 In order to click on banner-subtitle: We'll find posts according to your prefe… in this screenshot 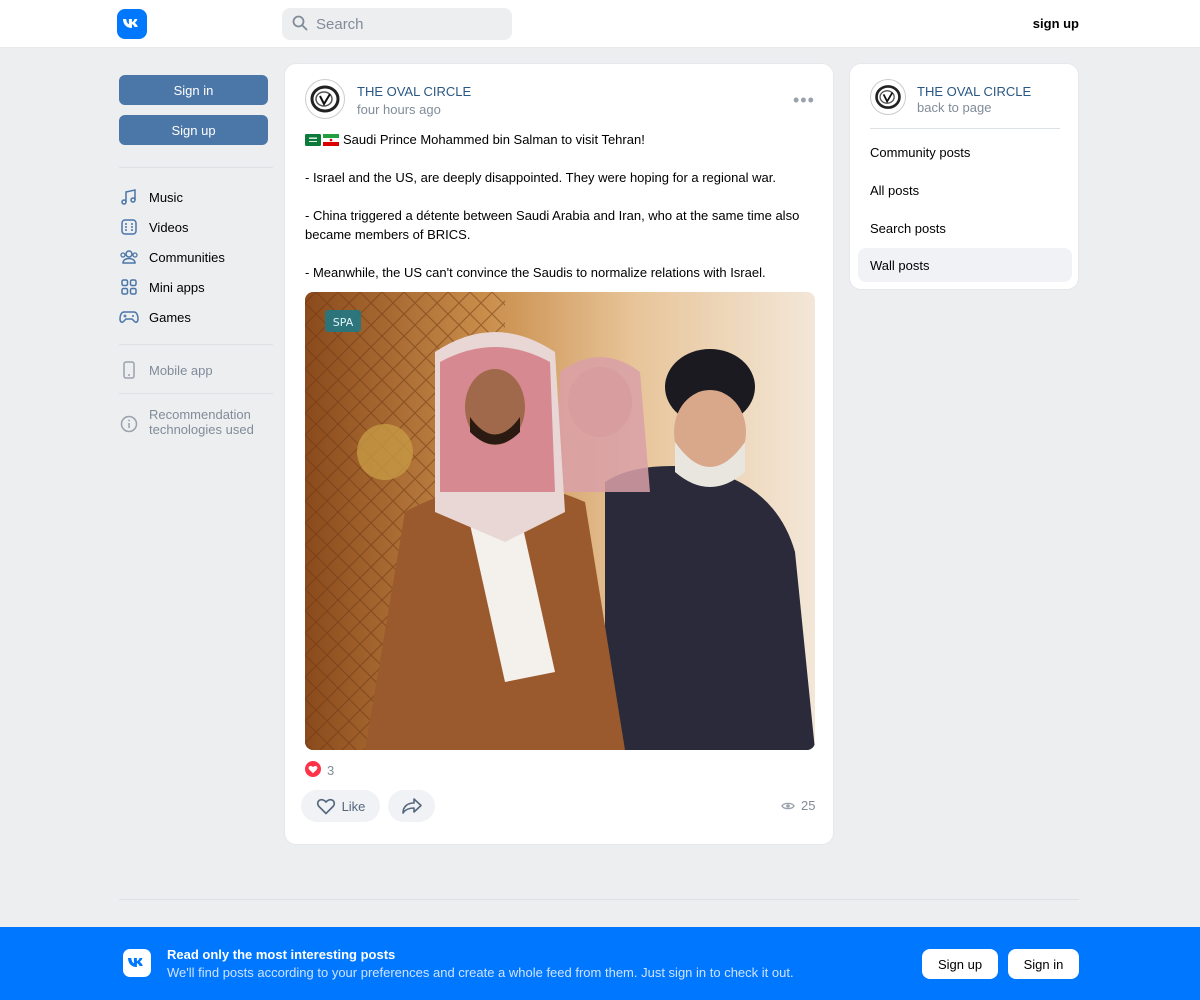, I will do `click(480, 972)`.